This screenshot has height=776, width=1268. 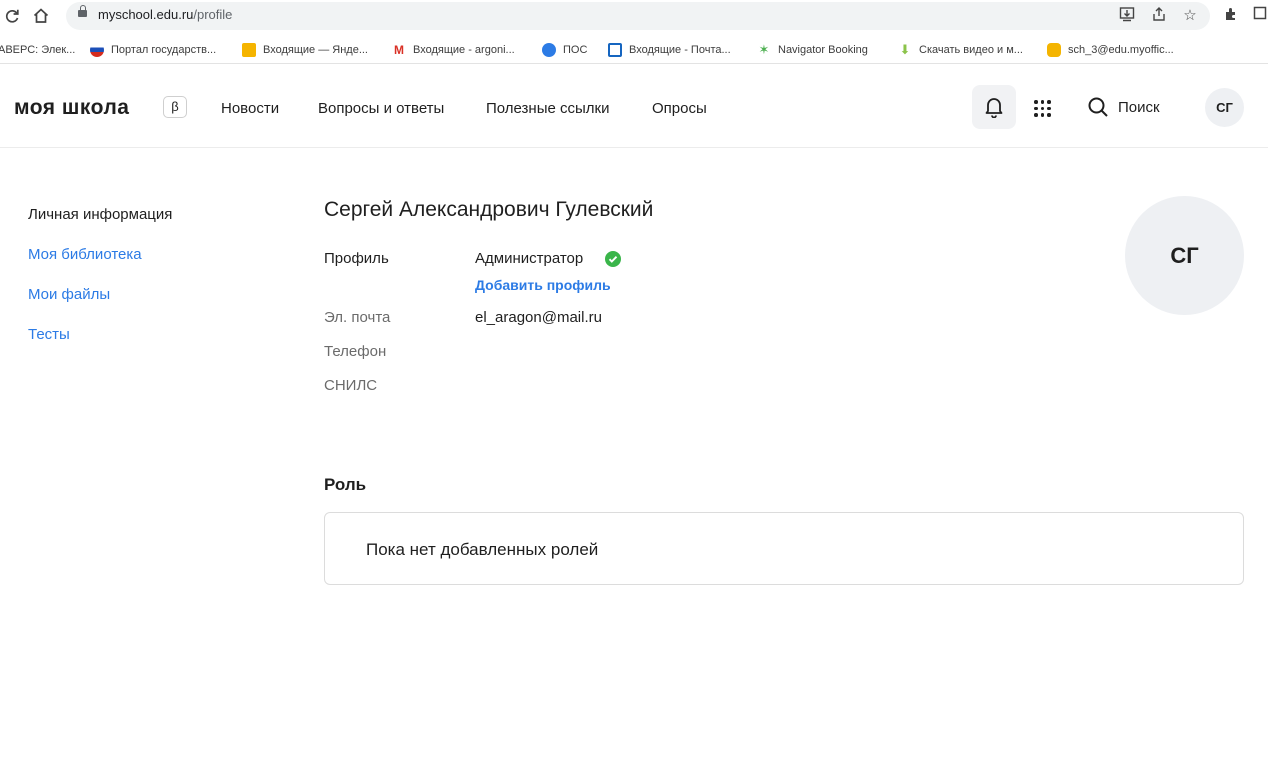 I want to click on search-label: Поиск, so click(x=1139, y=107).